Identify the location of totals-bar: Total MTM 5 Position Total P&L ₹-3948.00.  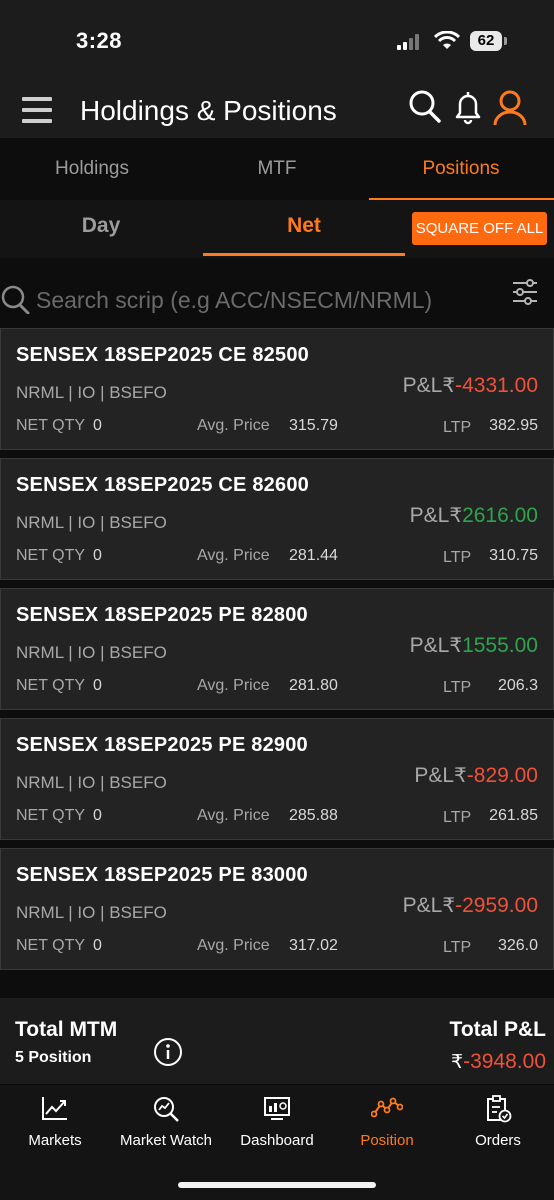
(277, 1041).